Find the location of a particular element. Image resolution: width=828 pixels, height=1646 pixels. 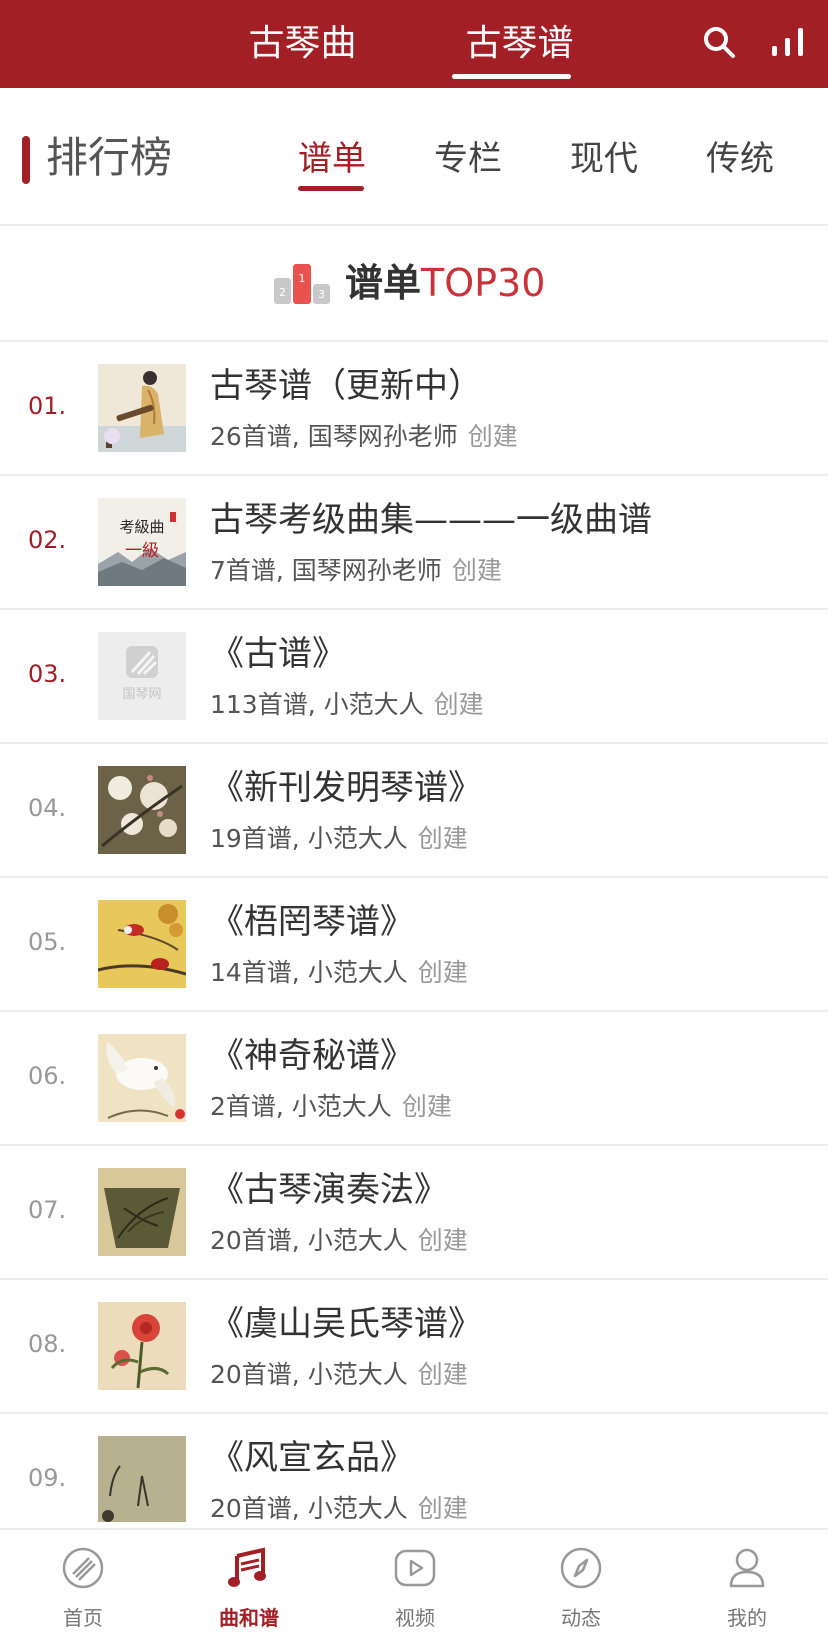

top30-title: 谱单TOP30 is located at coordinates (445, 283).